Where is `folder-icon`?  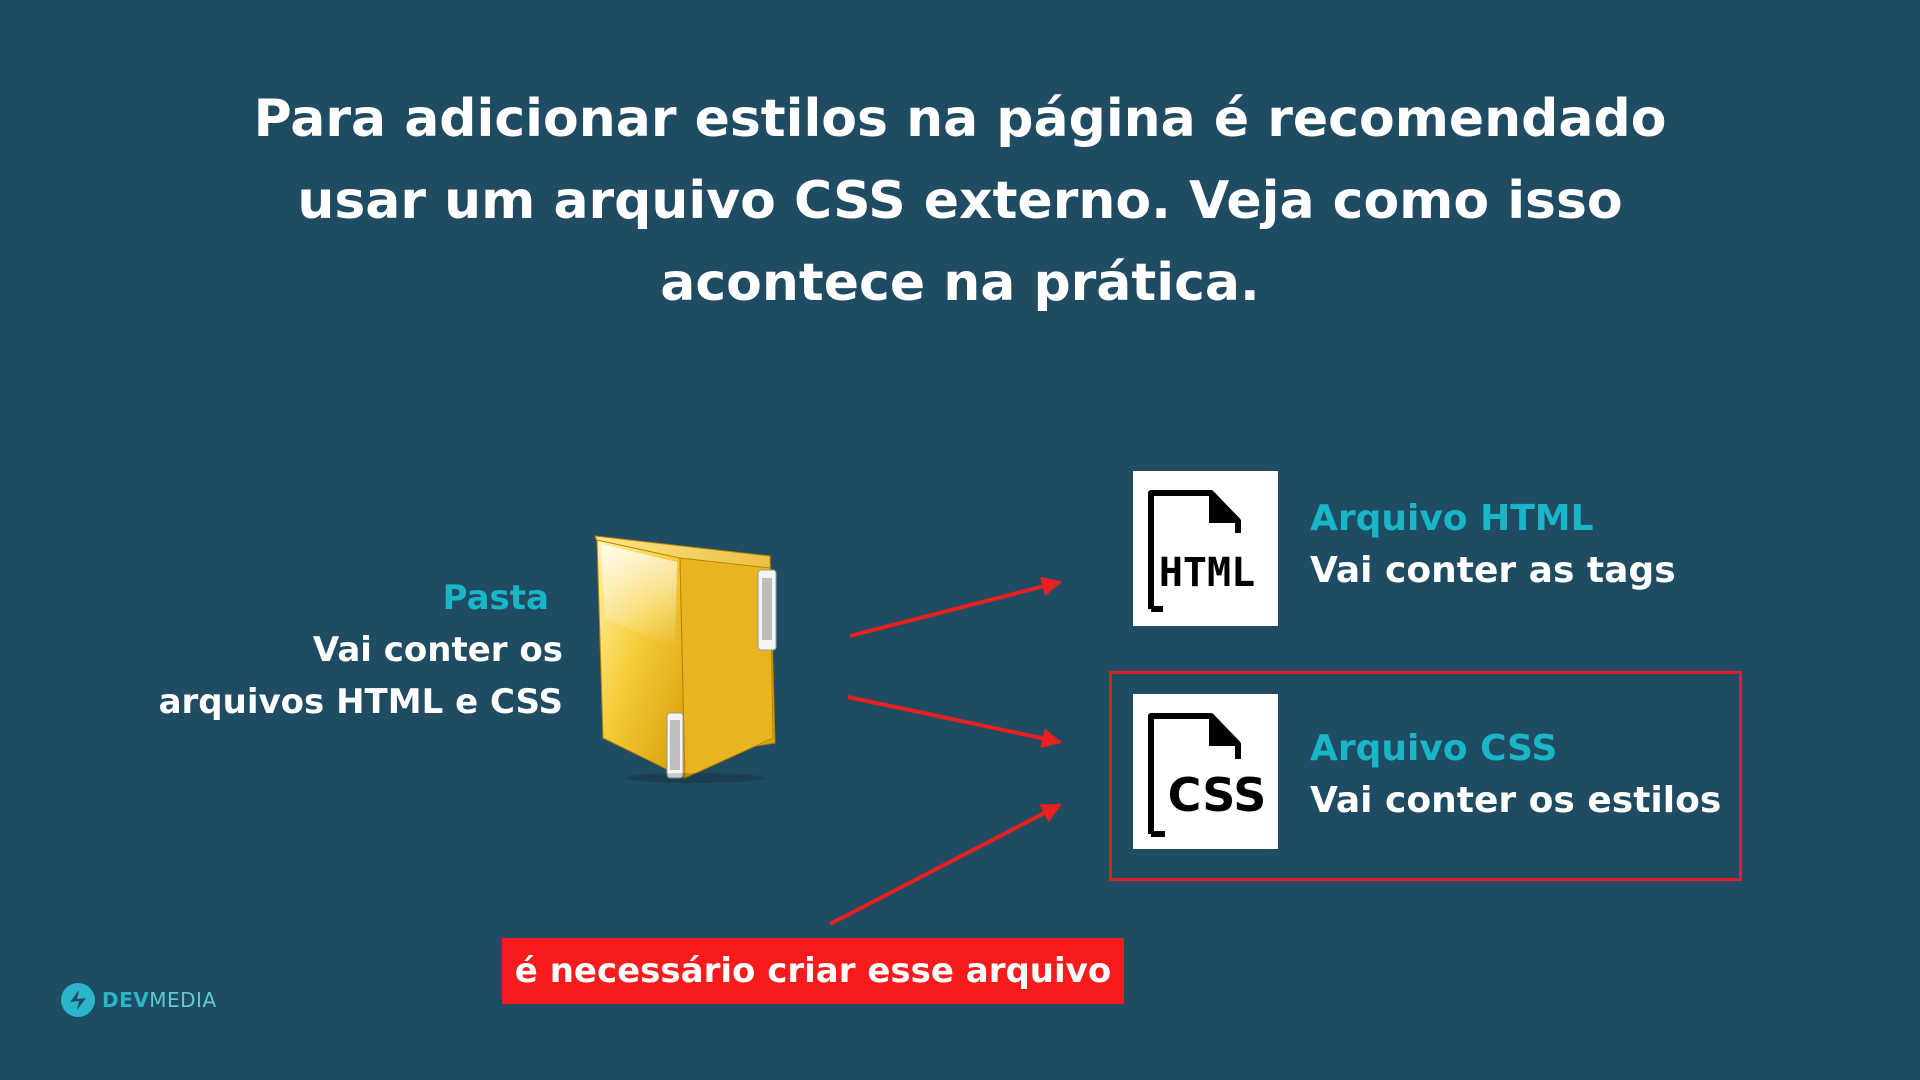 folder-icon is located at coordinates (690, 655).